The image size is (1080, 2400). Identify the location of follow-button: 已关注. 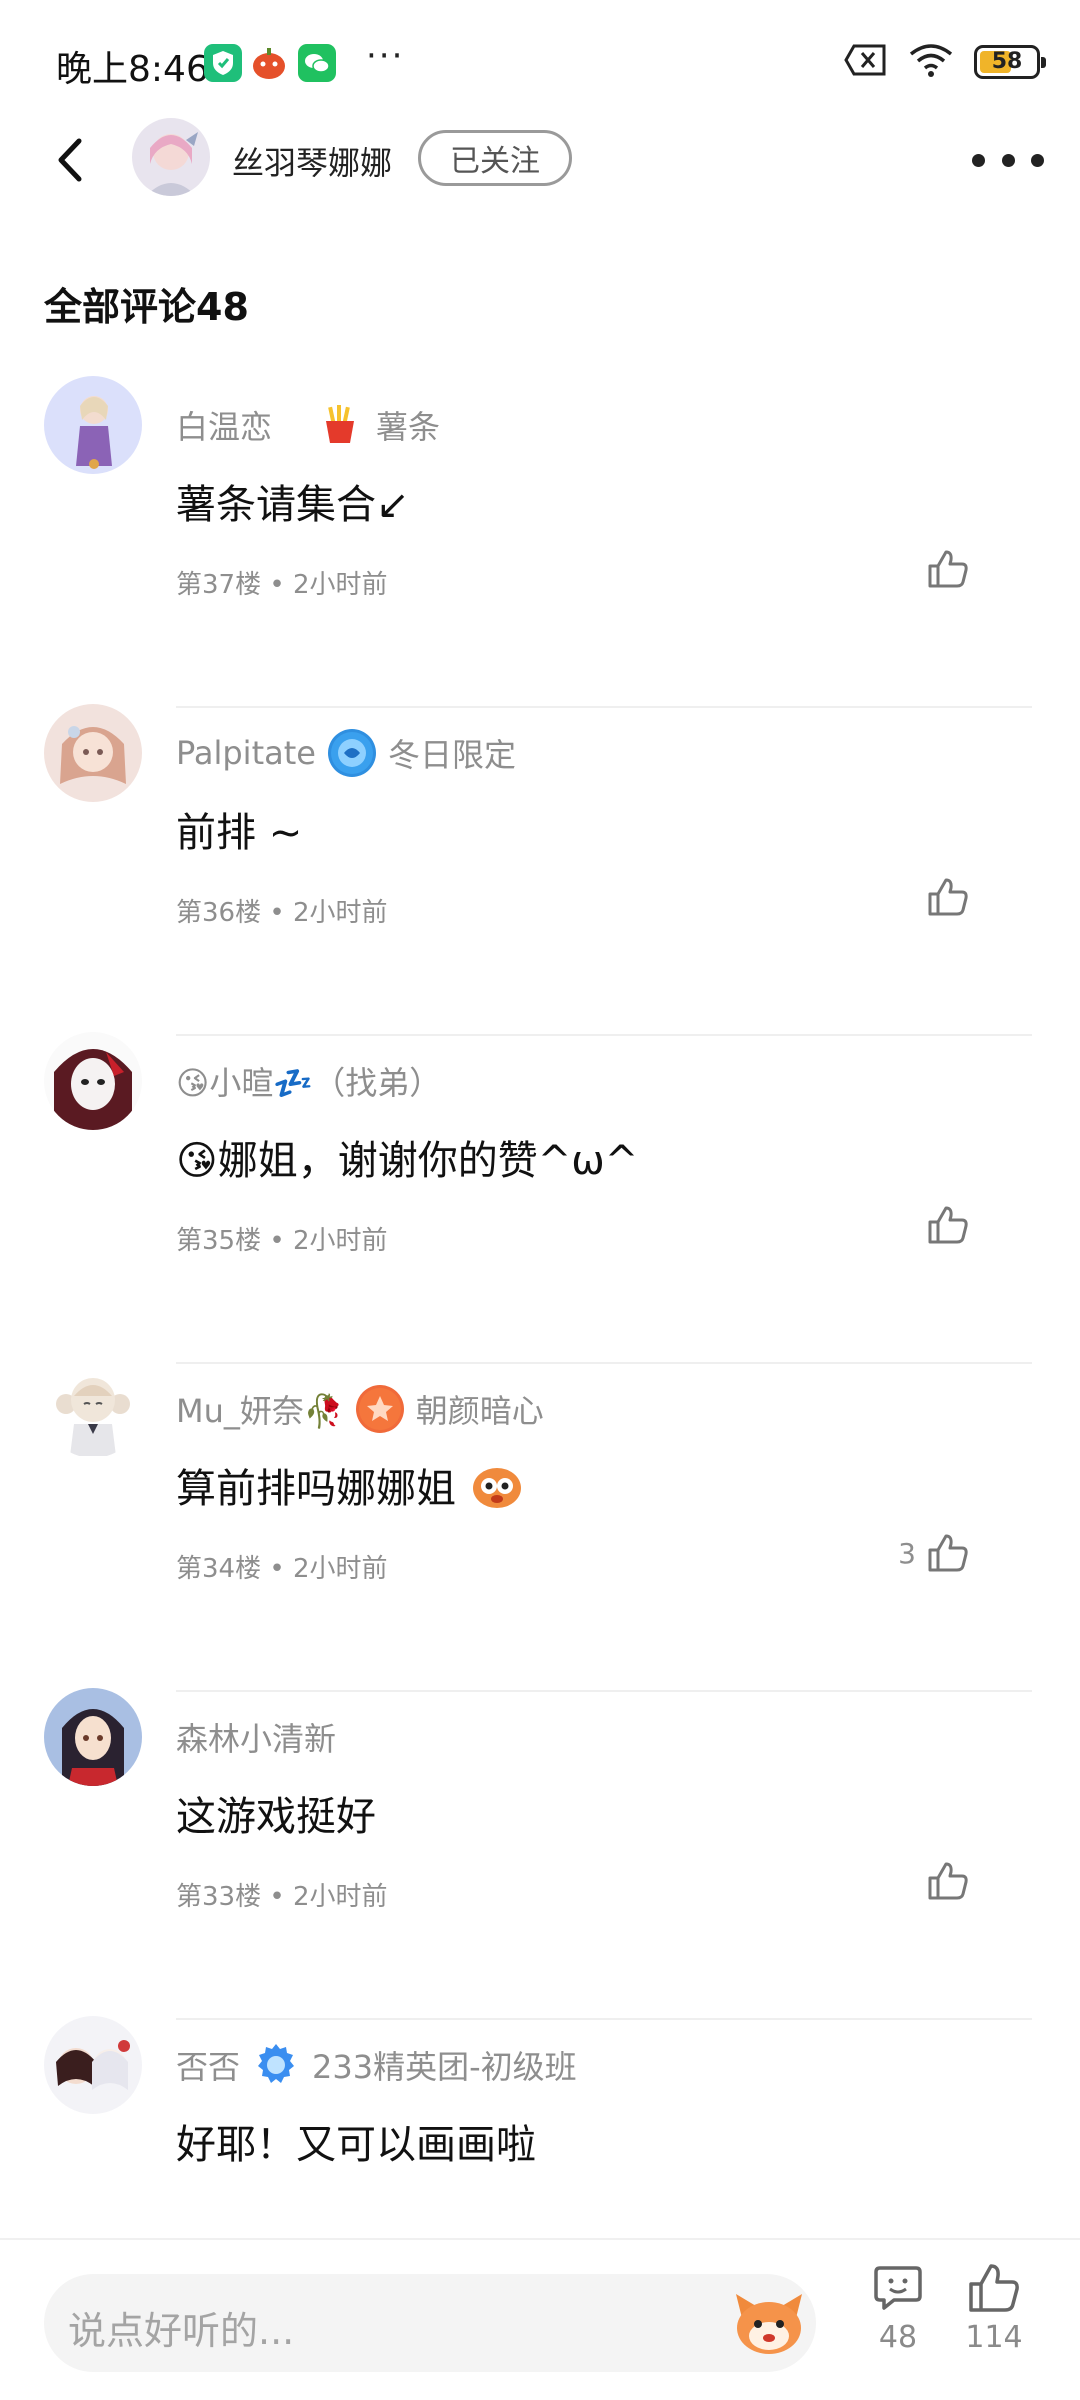
(495, 158).